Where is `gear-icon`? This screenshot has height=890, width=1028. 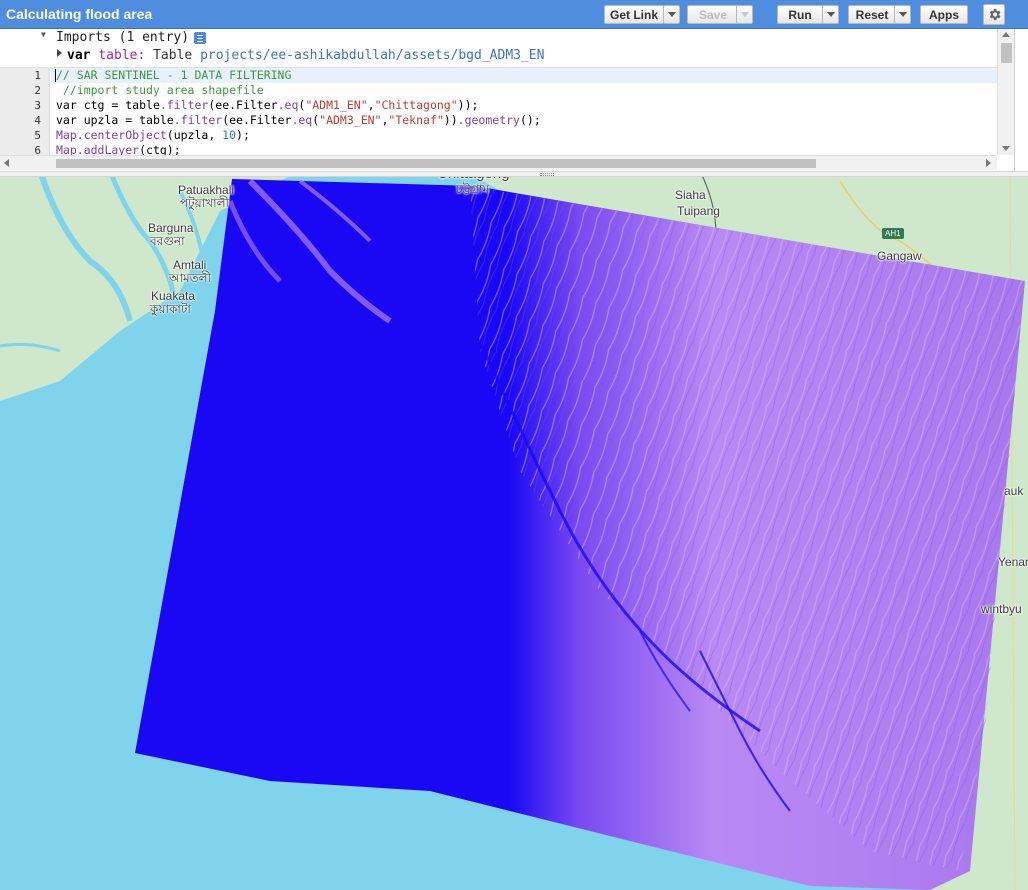
gear-icon is located at coordinates (994, 14).